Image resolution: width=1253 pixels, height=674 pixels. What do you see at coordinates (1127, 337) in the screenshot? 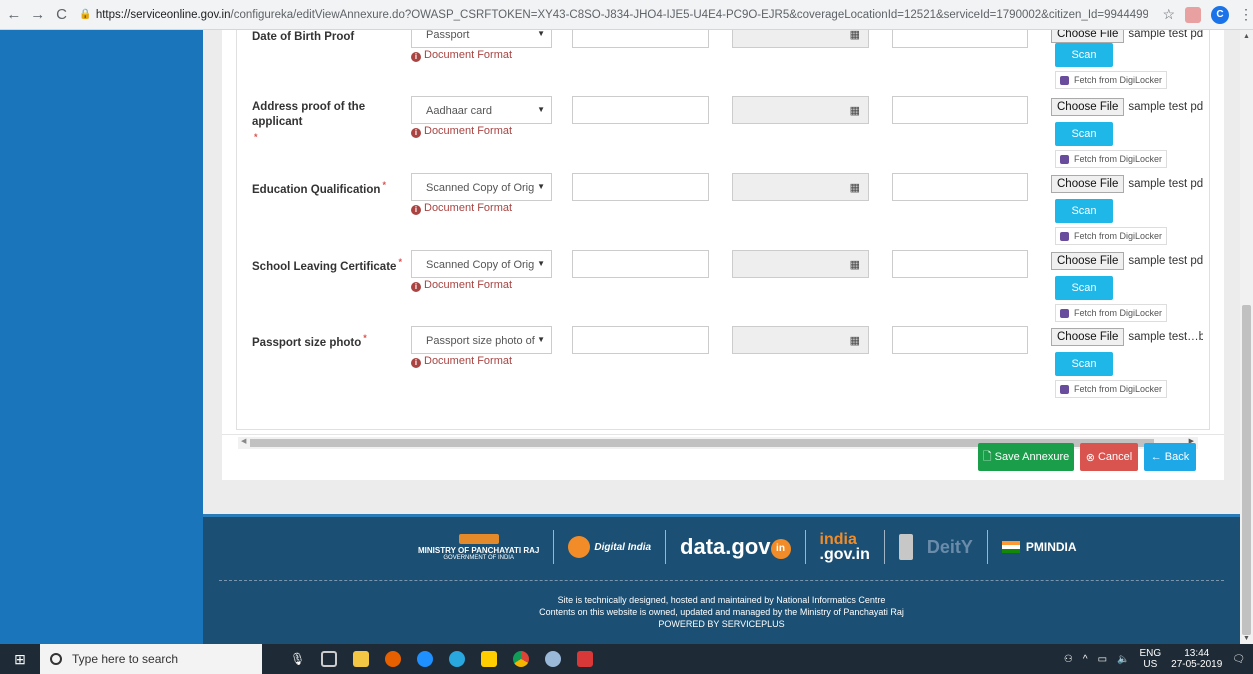
I see `file-picker: Choose File sample test…b j` at bounding box center [1127, 337].